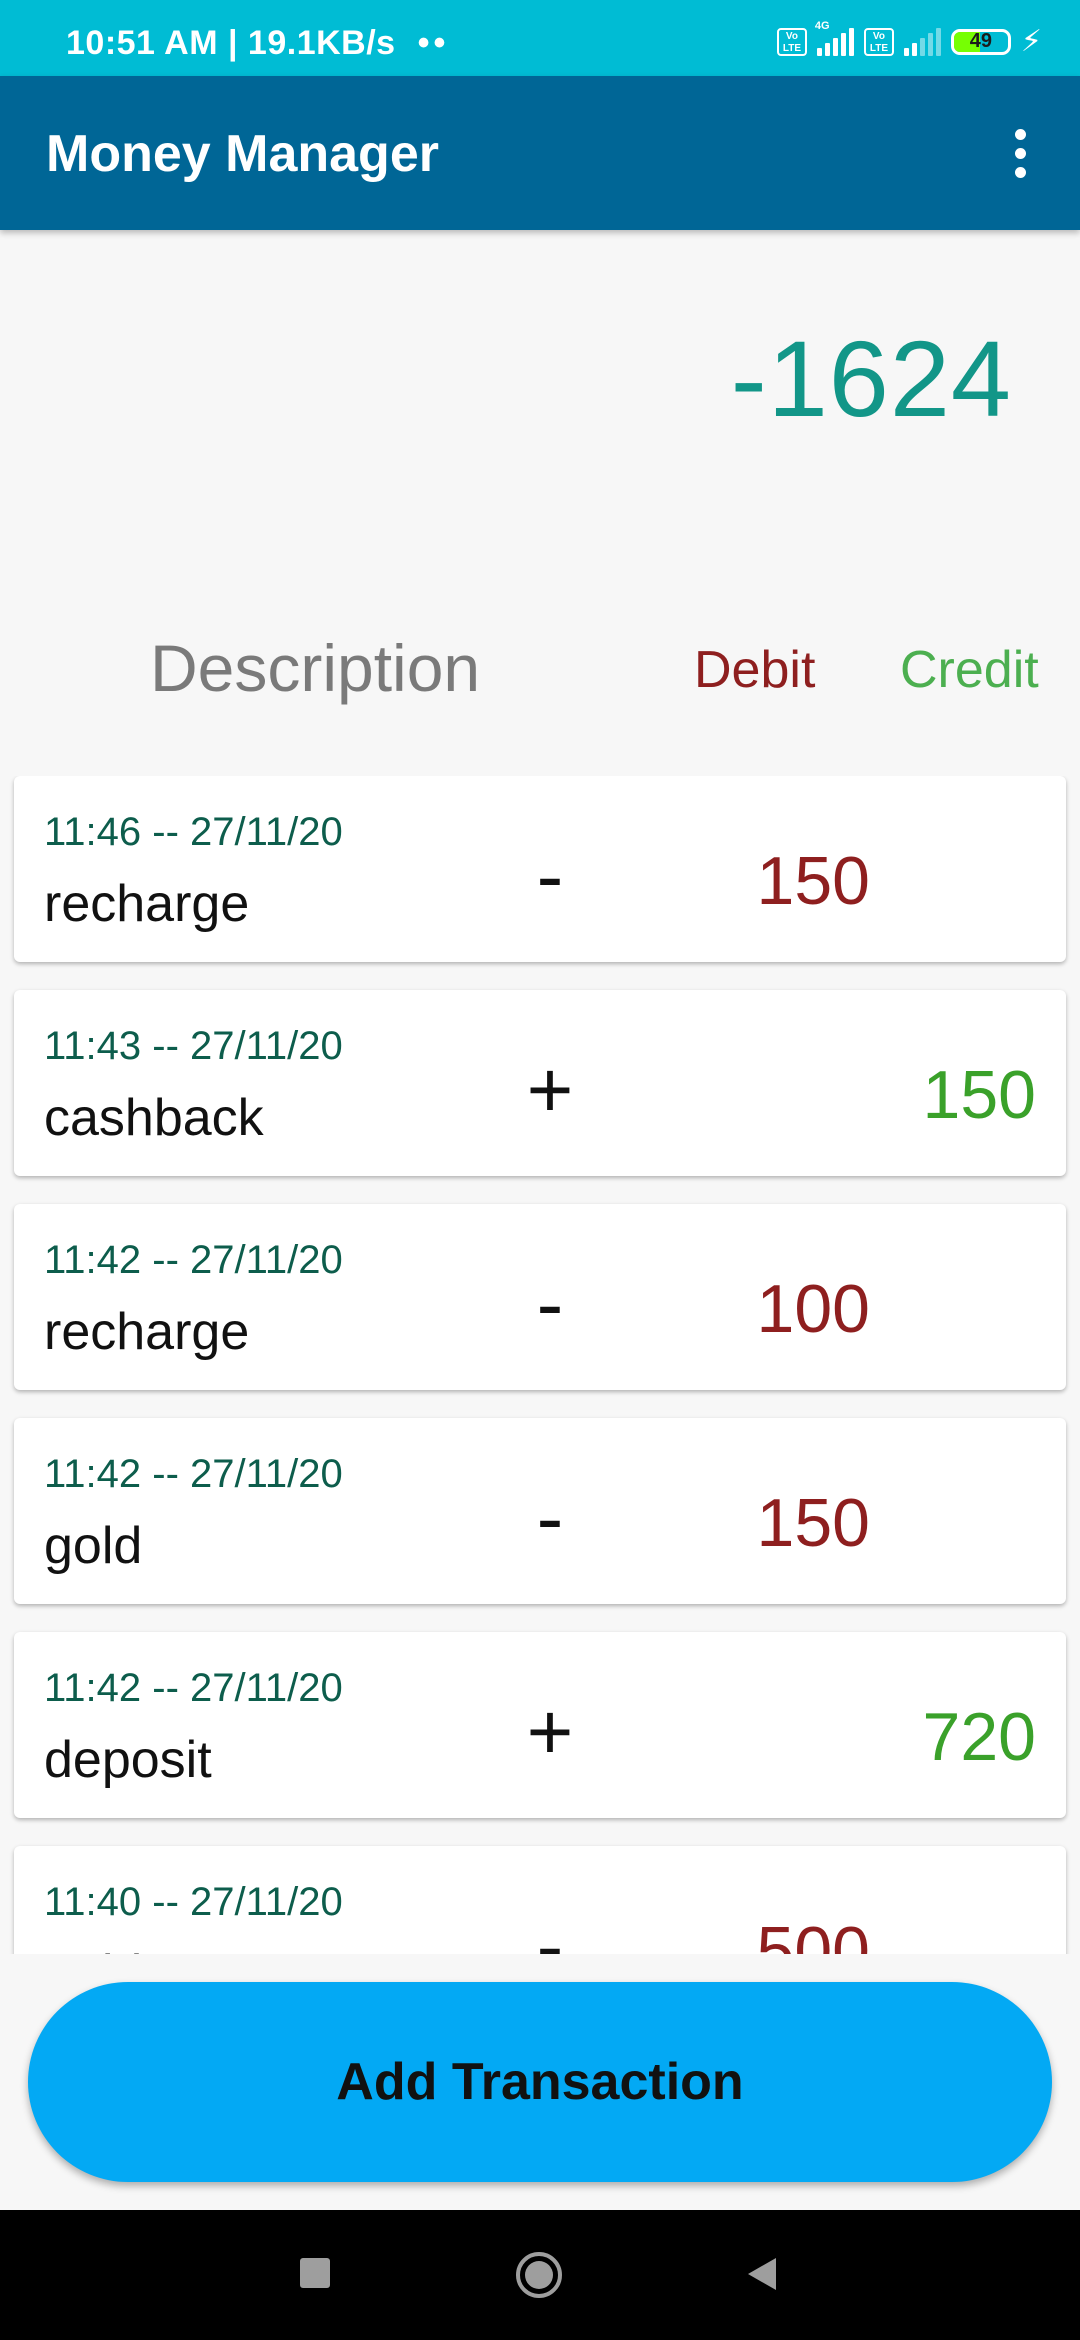 The width and height of the screenshot is (1080, 2340). What do you see at coordinates (922, 42) in the screenshot?
I see `signal-icon` at bounding box center [922, 42].